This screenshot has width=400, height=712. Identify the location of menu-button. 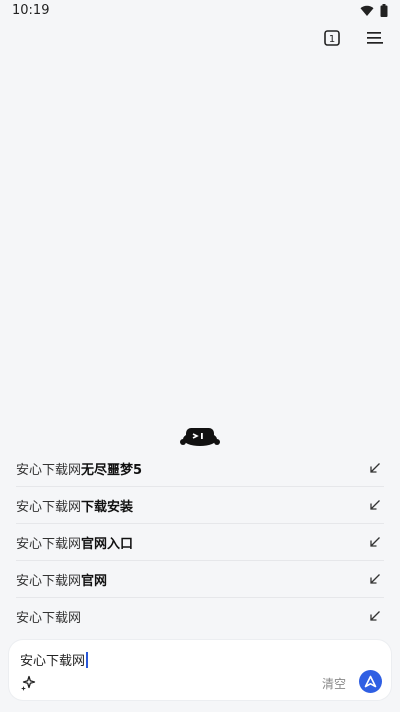
(375, 38).